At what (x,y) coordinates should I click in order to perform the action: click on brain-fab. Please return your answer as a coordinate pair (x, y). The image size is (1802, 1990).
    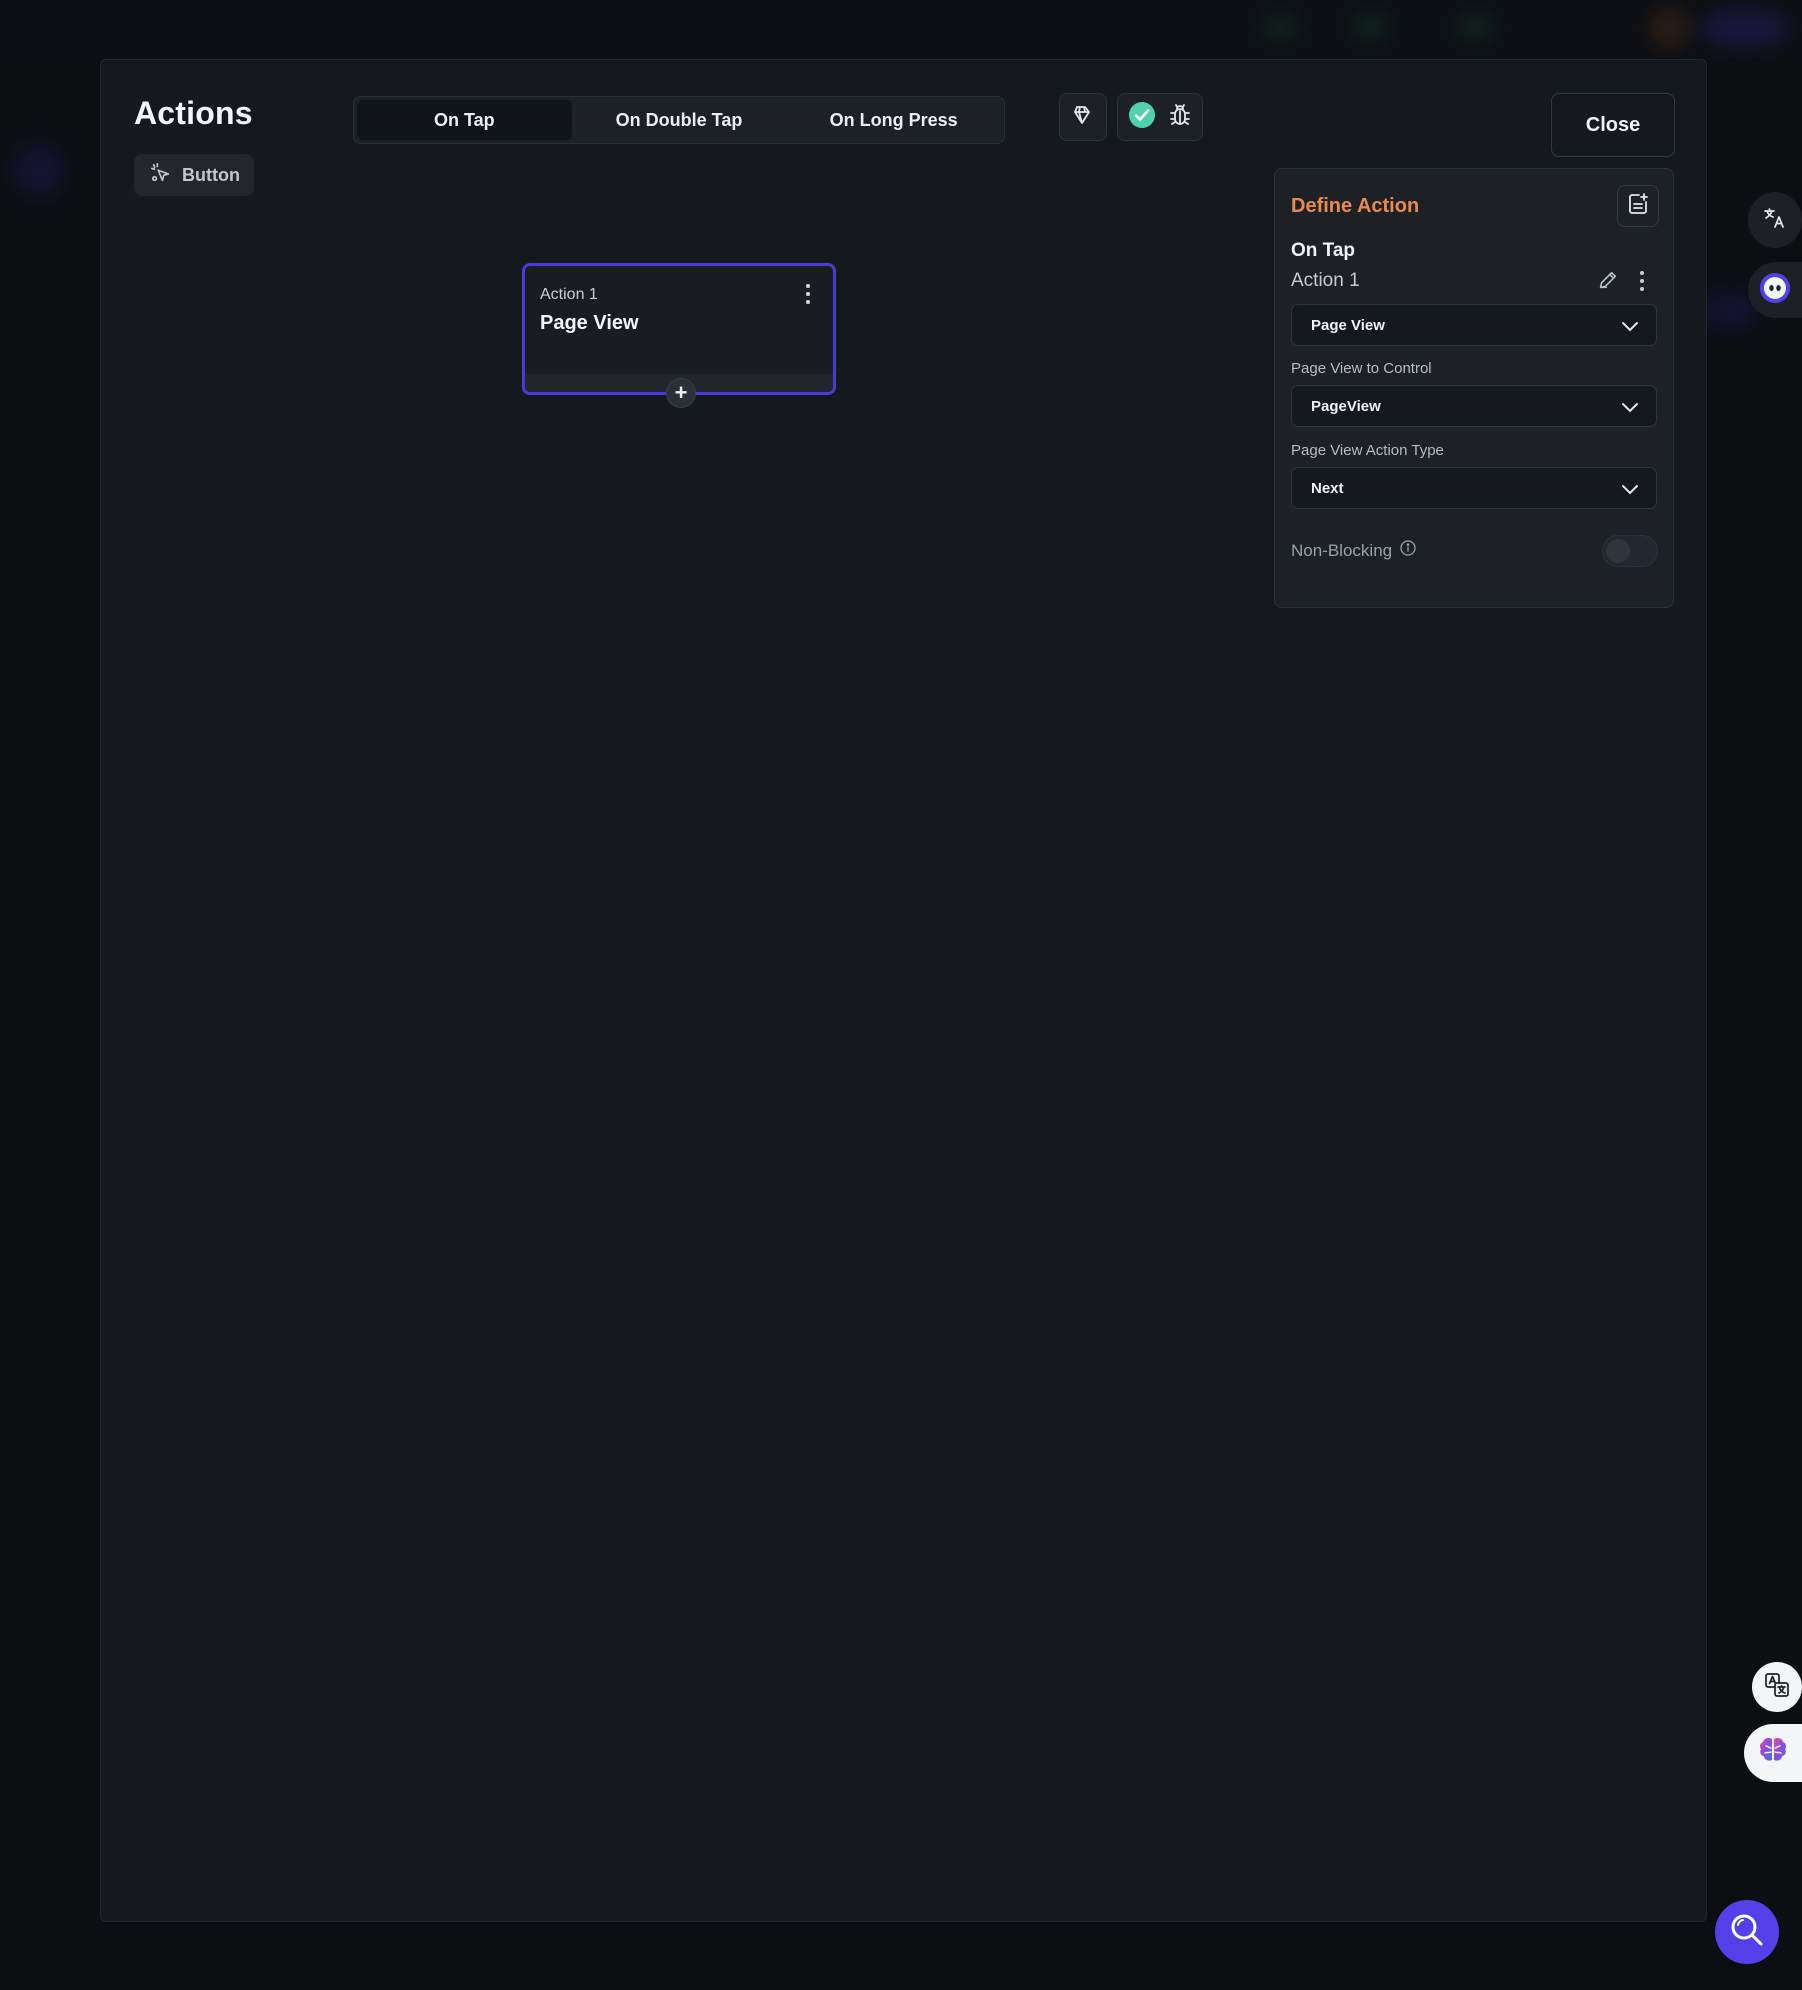
    Looking at the image, I should click on (1773, 1753).